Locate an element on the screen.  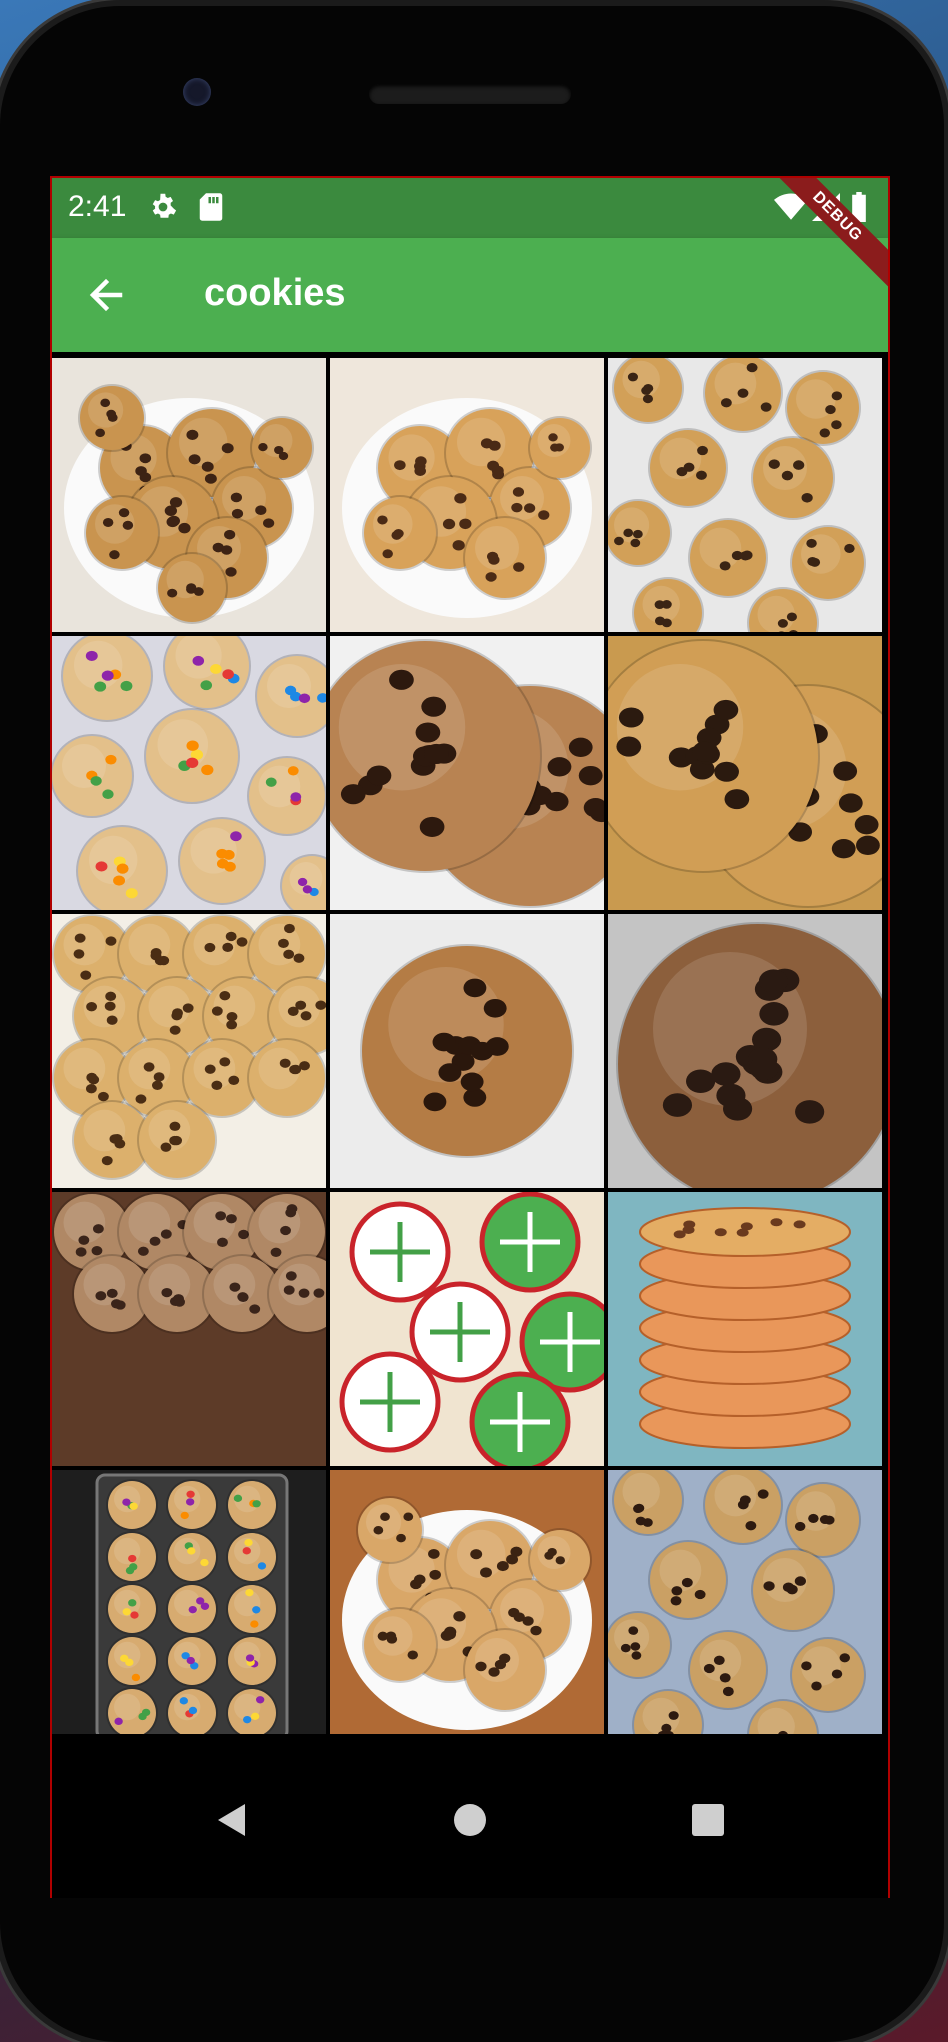
earpiece-speaker is located at coordinates (470, 94).